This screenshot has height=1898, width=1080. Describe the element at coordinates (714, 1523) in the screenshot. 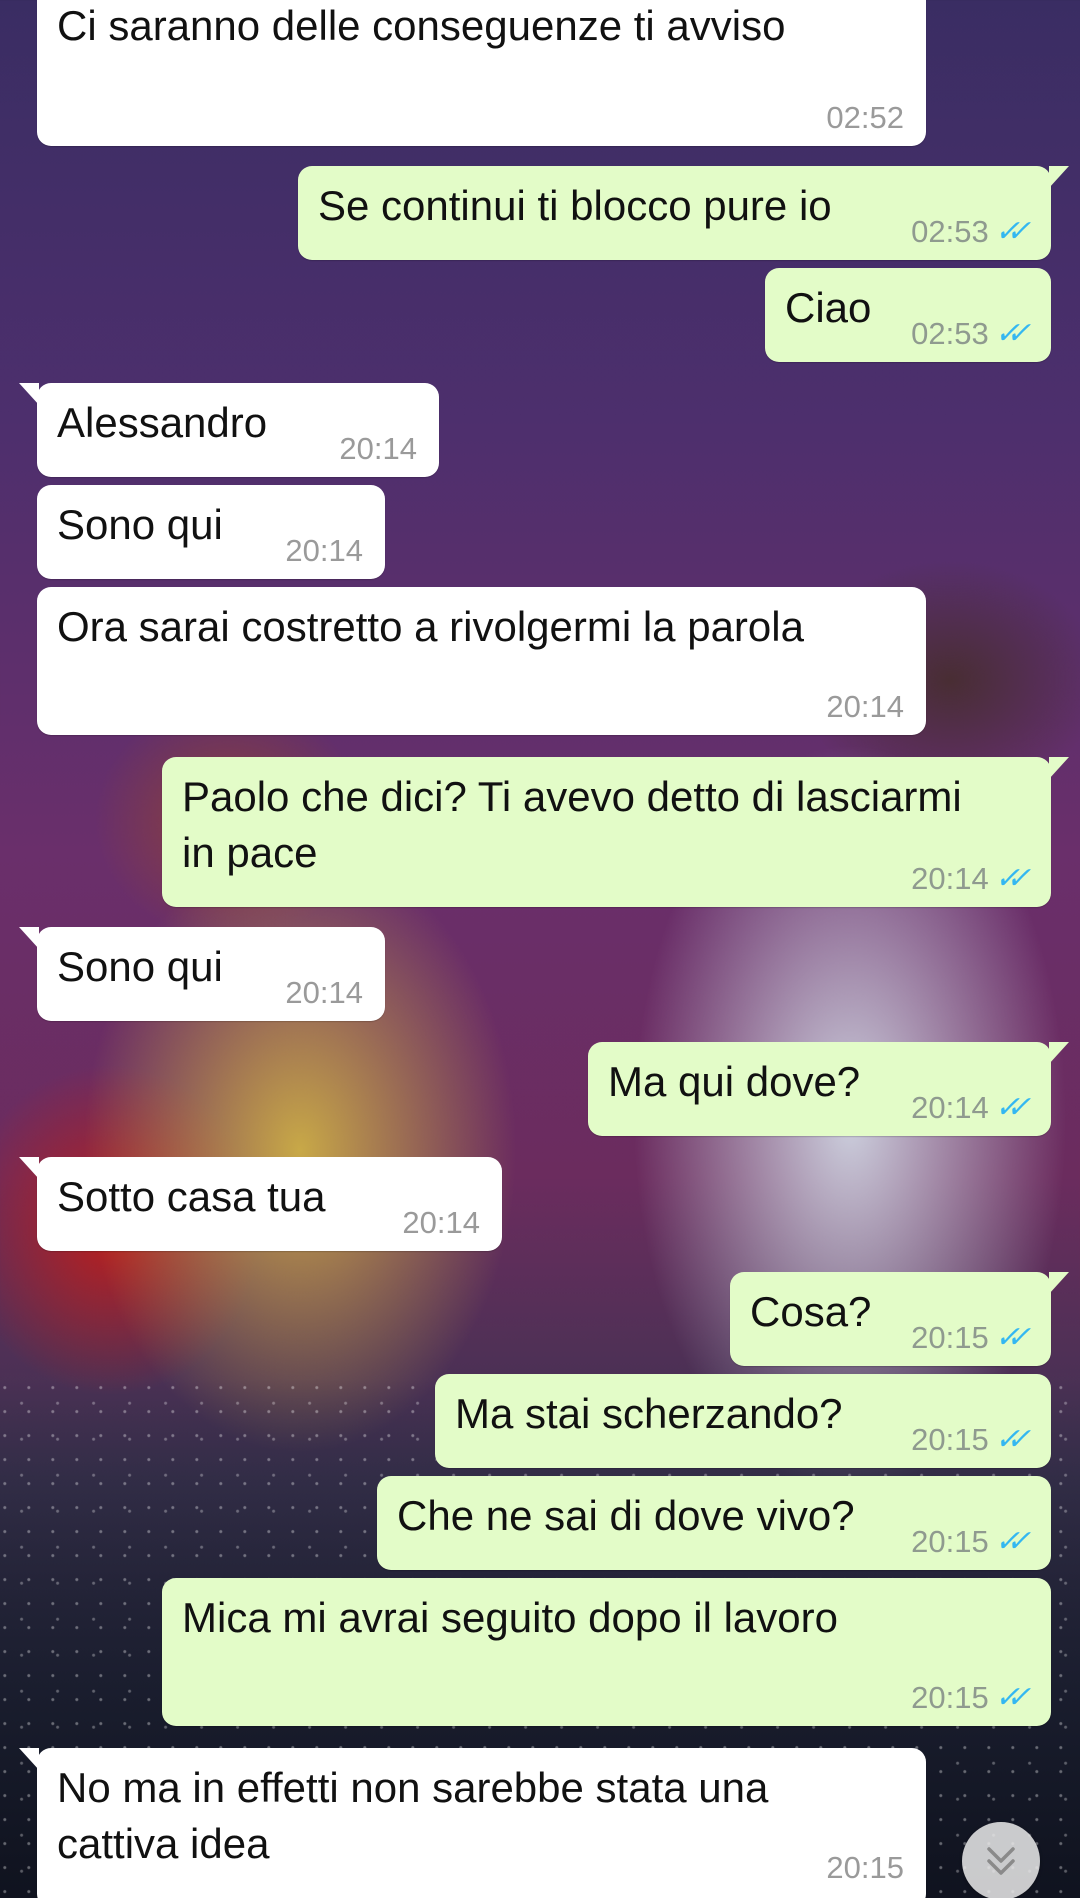

I see `message-bubble-outgoing: Che ne sai di dove vivo? 20:15 ✓✓` at that location.